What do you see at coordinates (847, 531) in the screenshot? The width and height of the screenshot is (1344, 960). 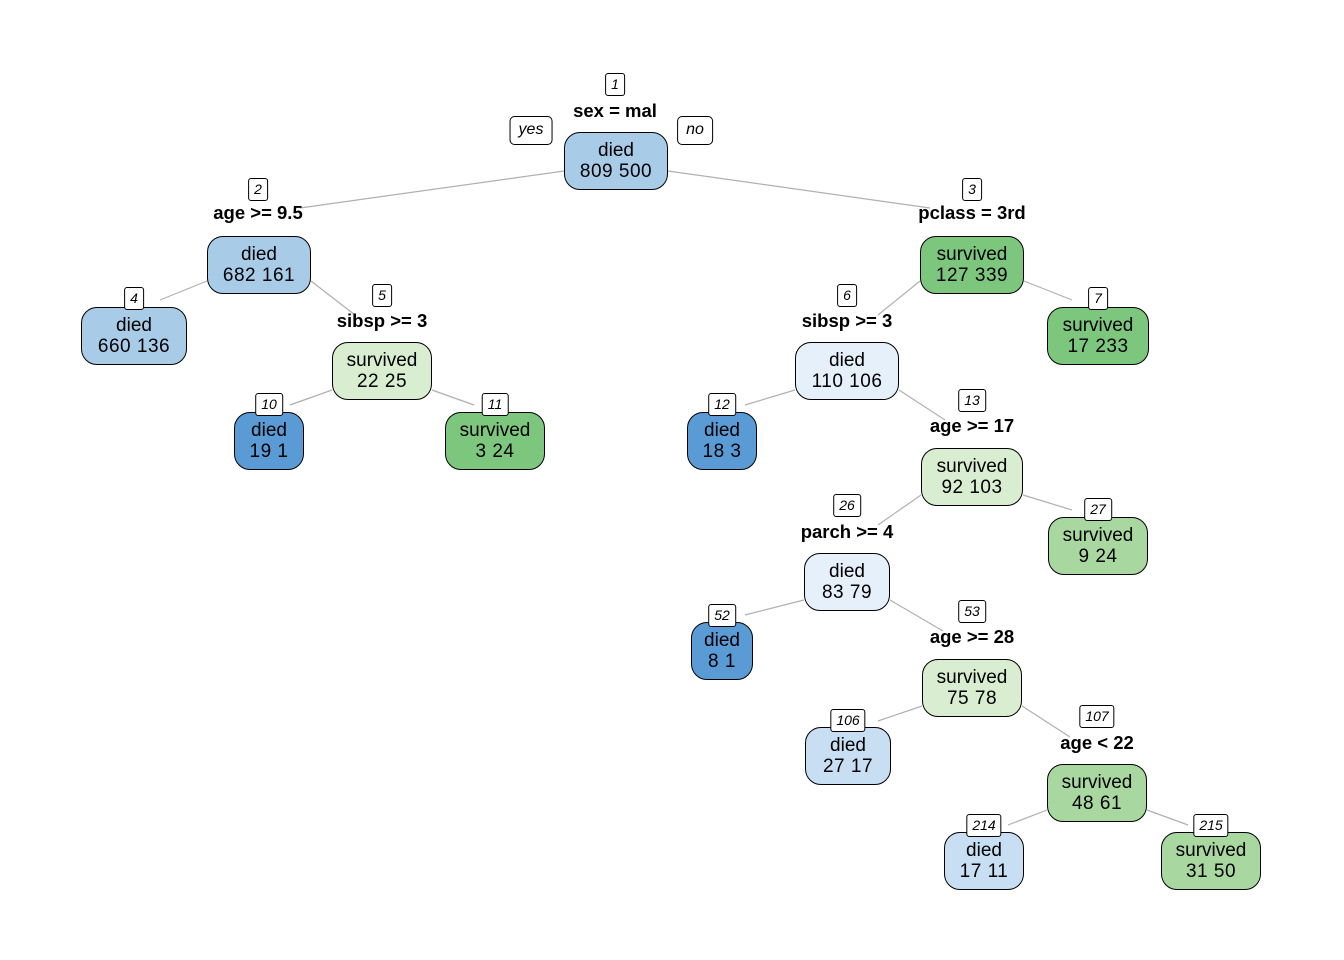 I see `split-condition-26: parch >= 4` at bounding box center [847, 531].